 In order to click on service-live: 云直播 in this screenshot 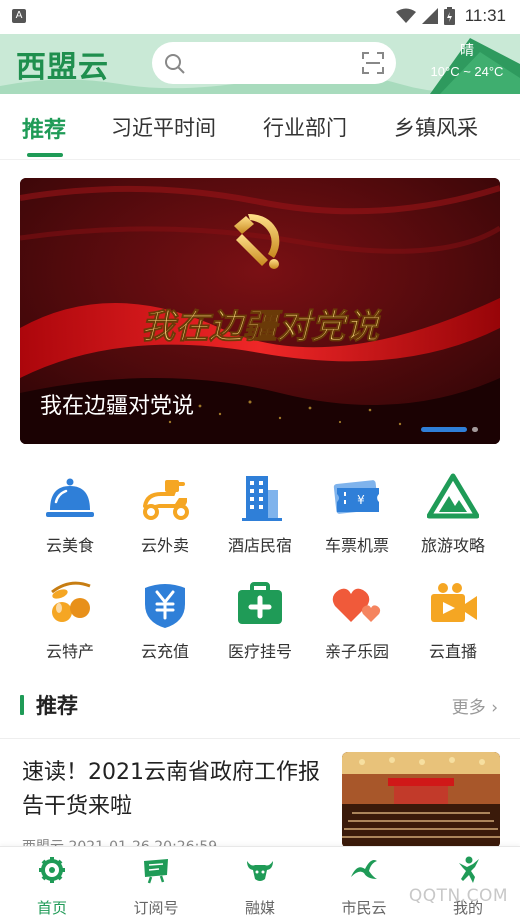, I will do `click(453, 620)`.